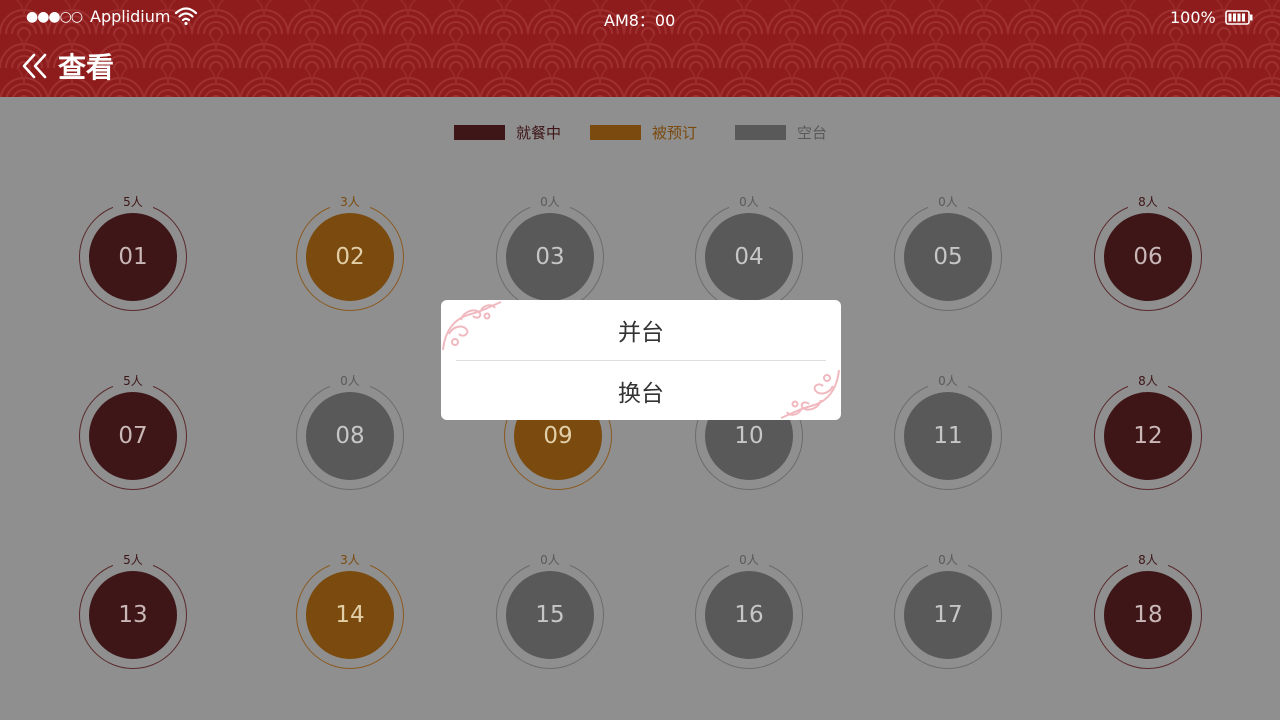  Describe the element at coordinates (640, 20) in the screenshot. I see `status-time: AM8：00` at that location.